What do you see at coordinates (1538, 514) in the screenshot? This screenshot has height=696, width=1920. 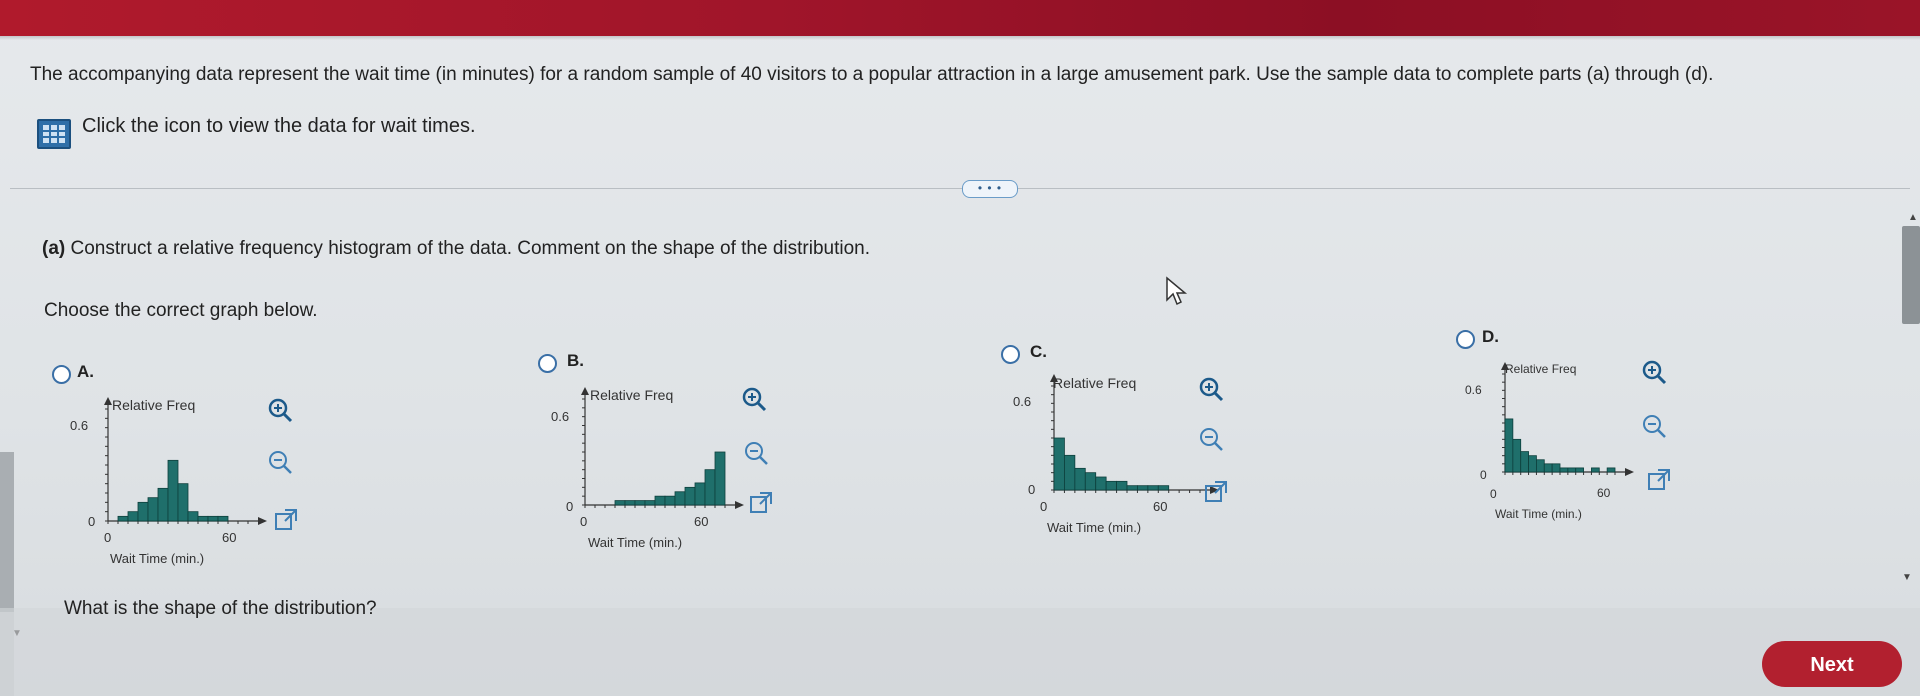 I see `option-d-xlabel: Wait Time (min.)` at bounding box center [1538, 514].